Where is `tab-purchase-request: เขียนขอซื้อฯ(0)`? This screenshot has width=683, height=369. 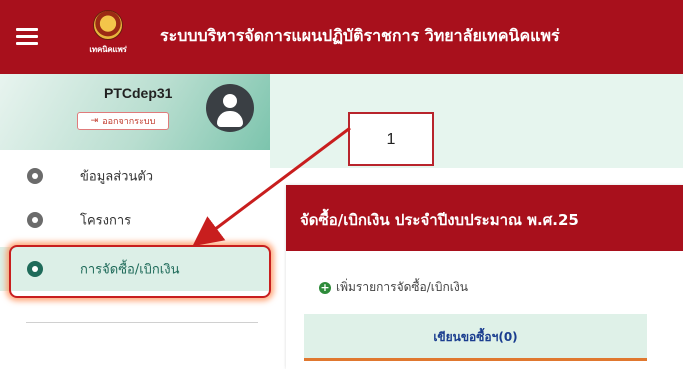 tab-purchase-request: เขียนขอซื้อฯ(0) is located at coordinates (475, 337).